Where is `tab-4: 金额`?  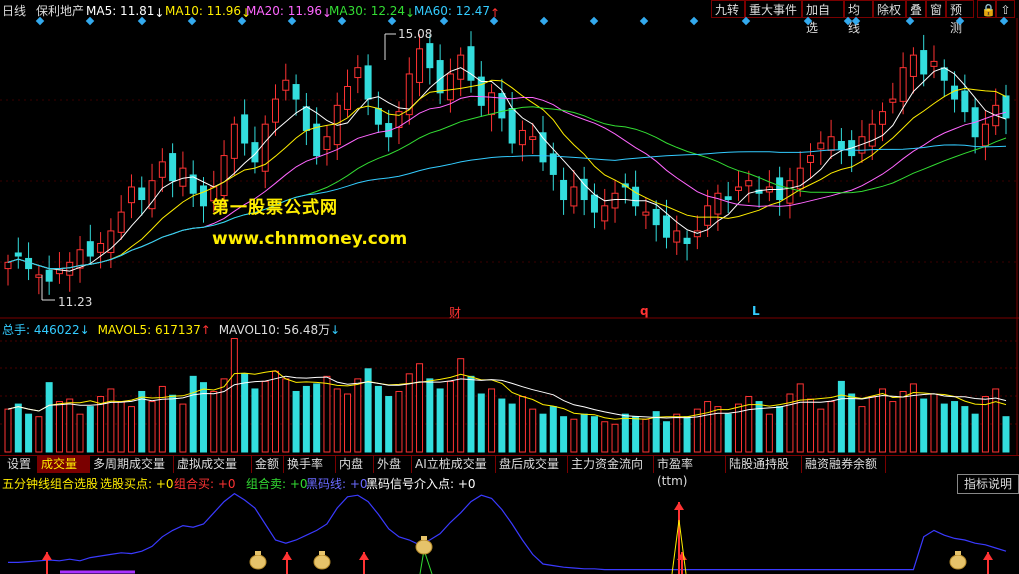 tab-4: 金额 is located at coordinates (268, 464).